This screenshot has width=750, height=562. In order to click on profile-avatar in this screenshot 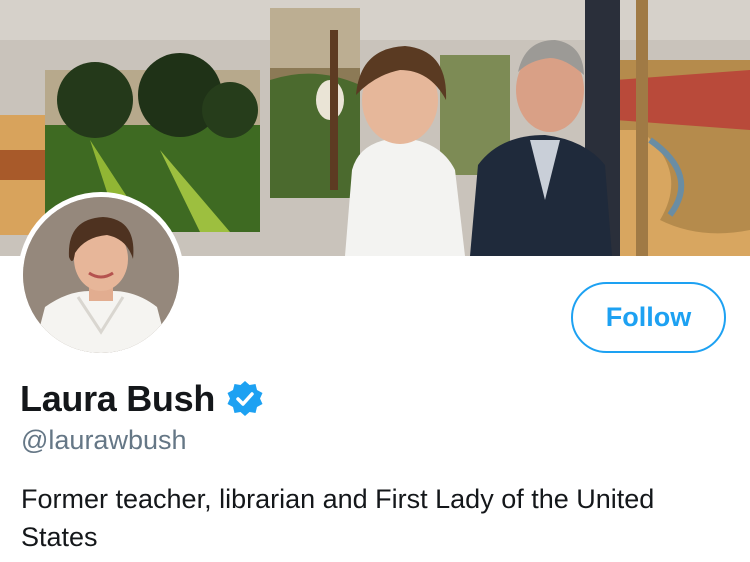, I will do `click(101, 275)`.